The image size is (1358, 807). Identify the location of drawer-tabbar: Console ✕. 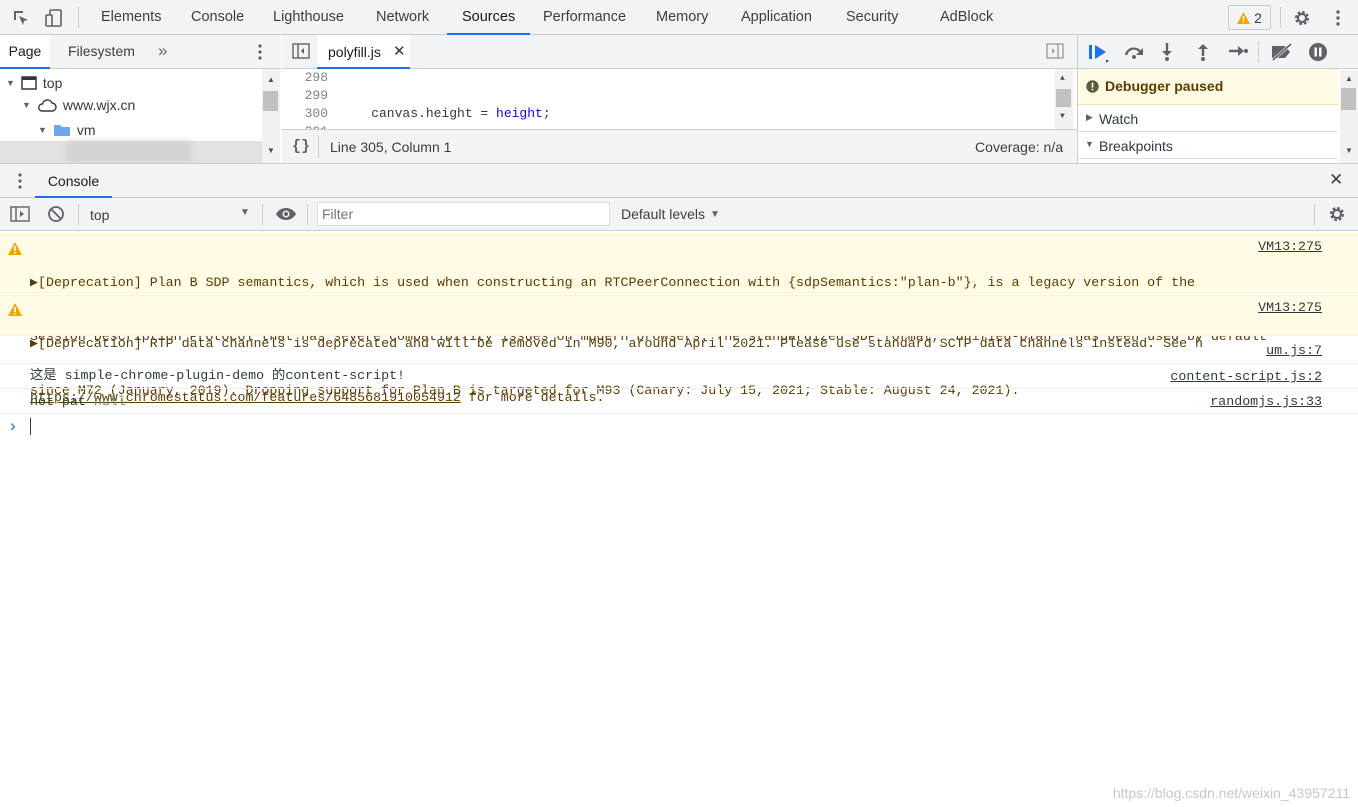
(679, 180).